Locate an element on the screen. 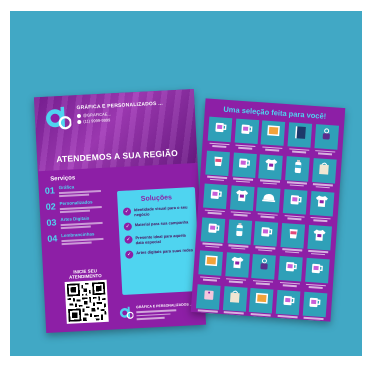  qr-code-icon is located at coordinates (86, 301).